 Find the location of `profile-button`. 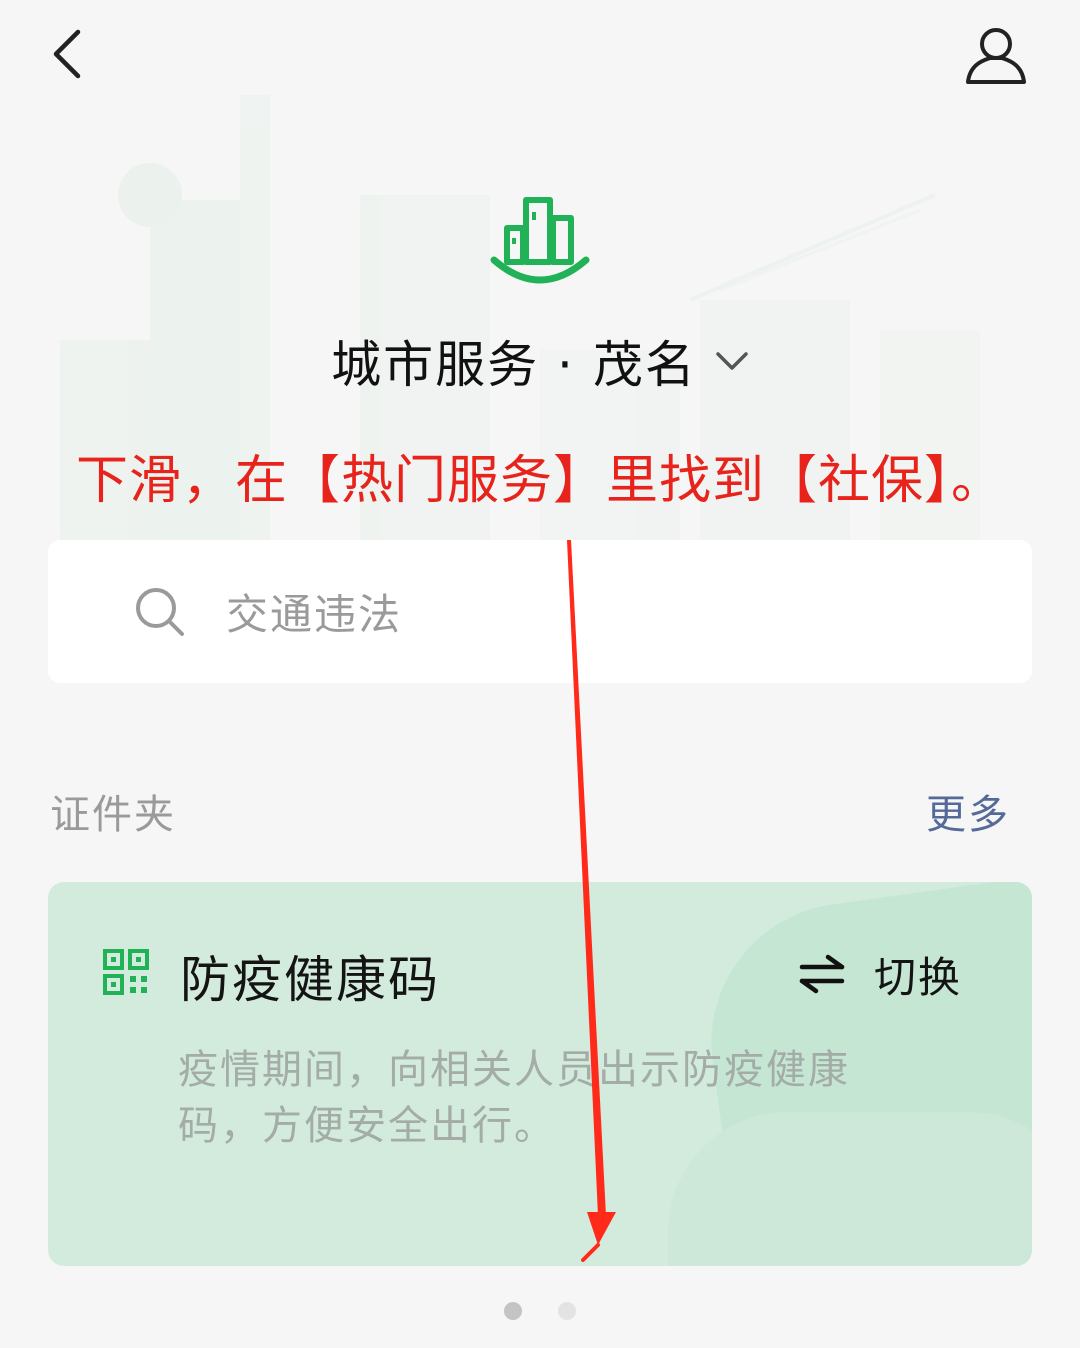

profile-button is located at coordinates (996, 57).